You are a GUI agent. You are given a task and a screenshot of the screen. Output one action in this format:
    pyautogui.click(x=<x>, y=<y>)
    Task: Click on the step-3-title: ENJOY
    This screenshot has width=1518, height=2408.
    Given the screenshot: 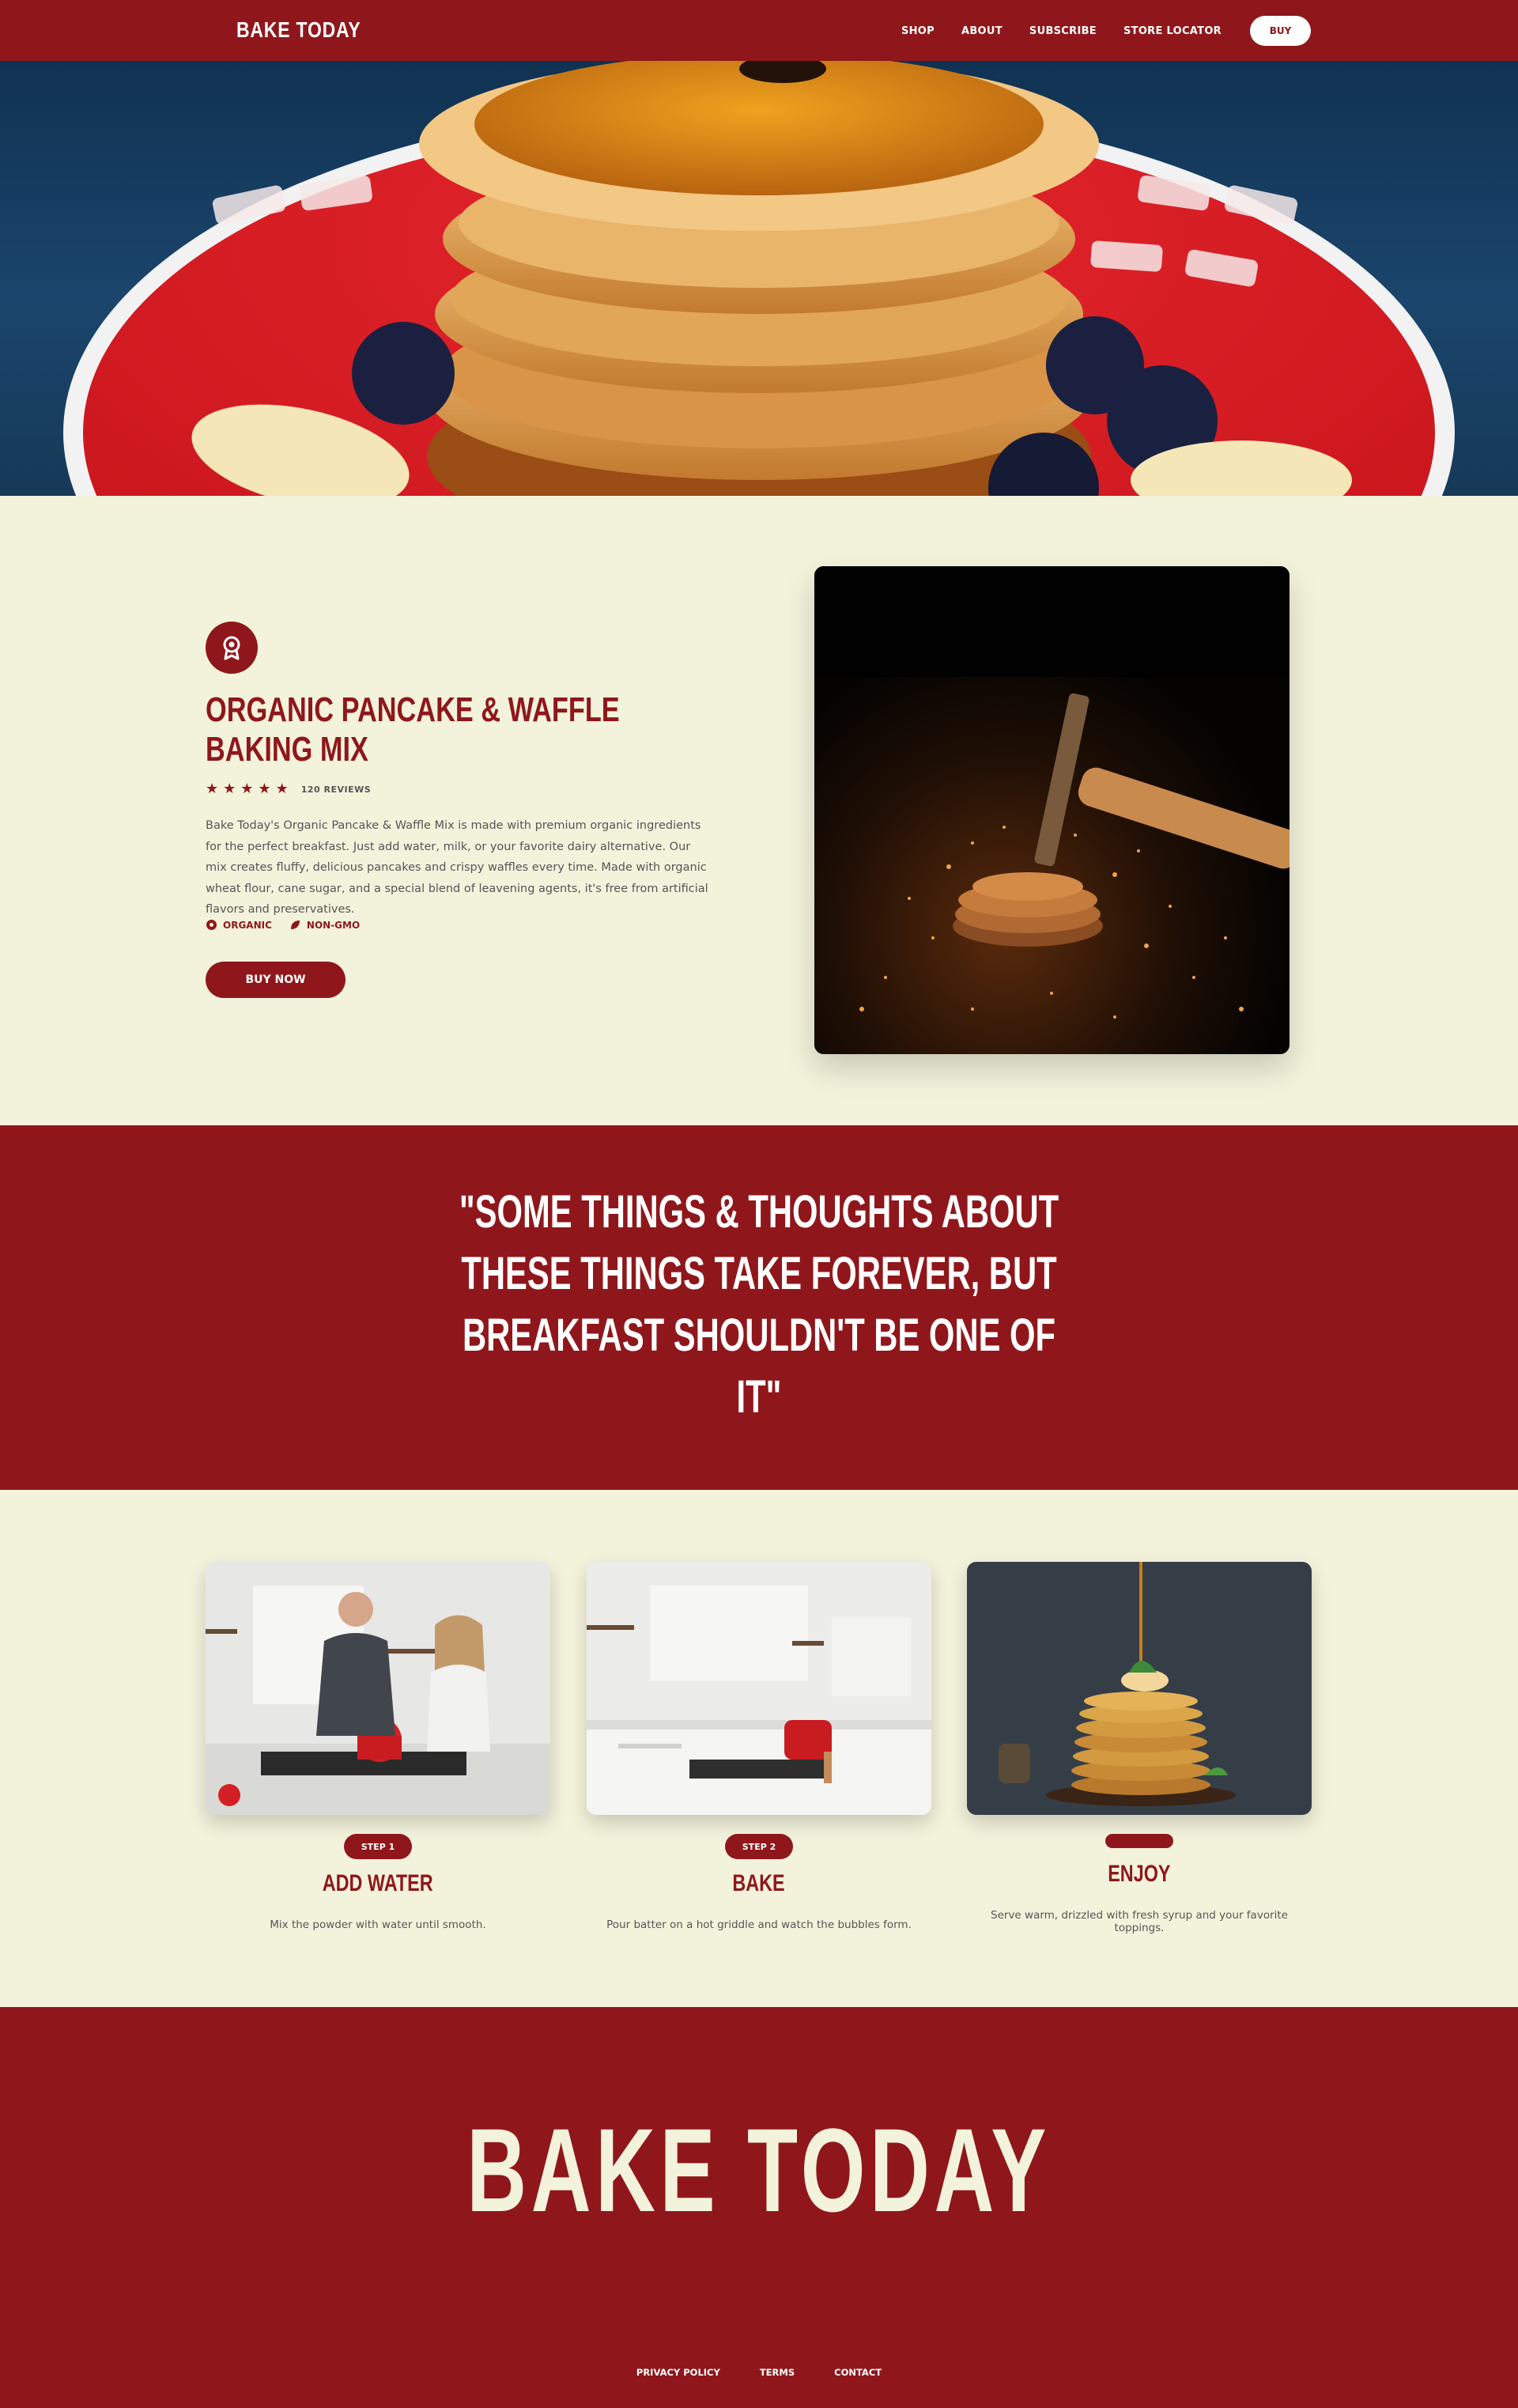 What is the action you would take?
    pyautogui.click(x=1140, y=1874)
    